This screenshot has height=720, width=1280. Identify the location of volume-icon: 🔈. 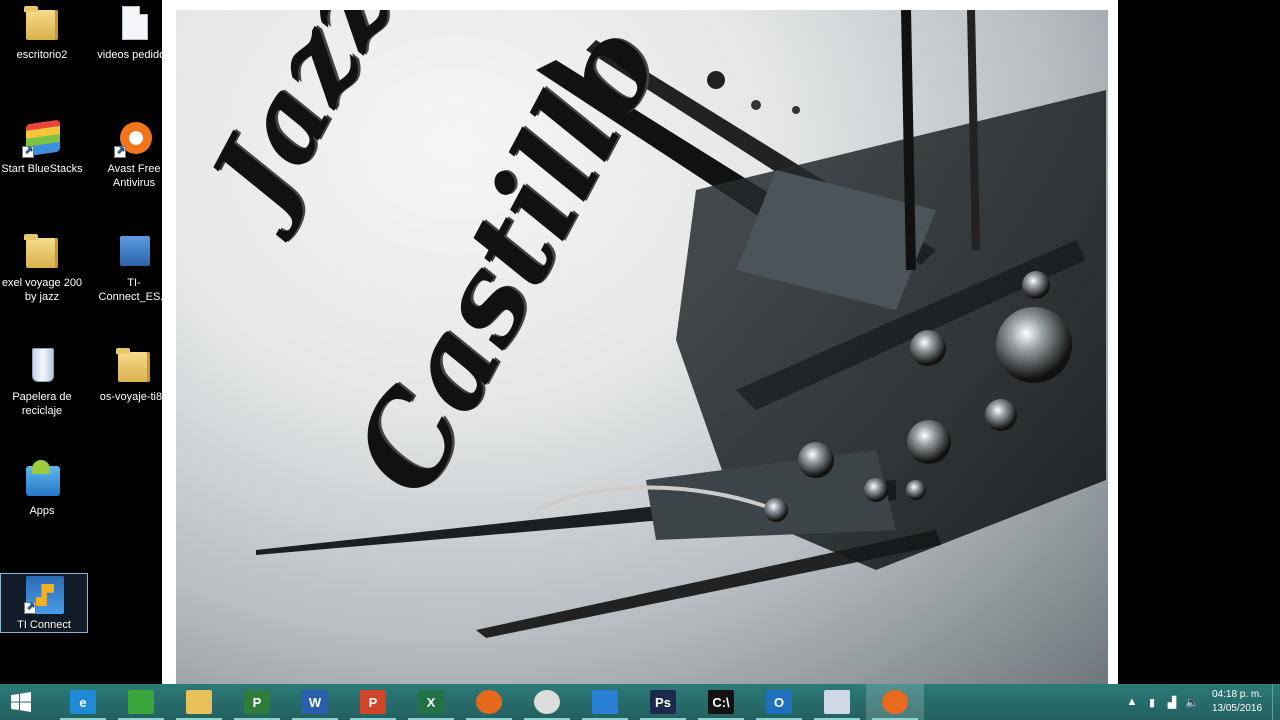
(1192, 702).